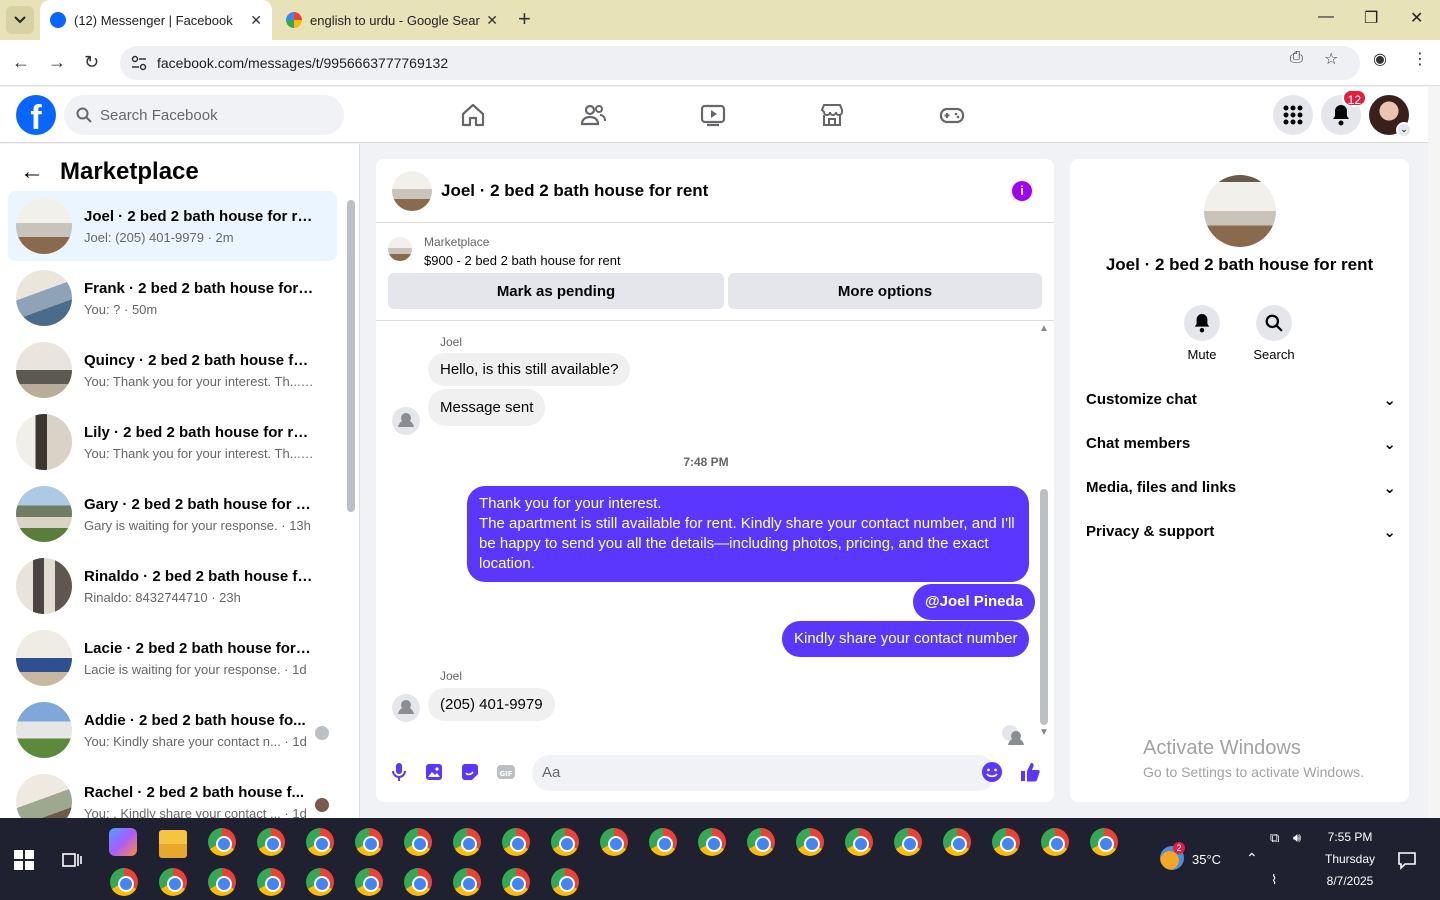 The width and height of the screenshot is (1440, 900). What do you see at coordinates (832, 115) in the screenshot?
I see `marketplace-icon` at bounding box center [832, 115].